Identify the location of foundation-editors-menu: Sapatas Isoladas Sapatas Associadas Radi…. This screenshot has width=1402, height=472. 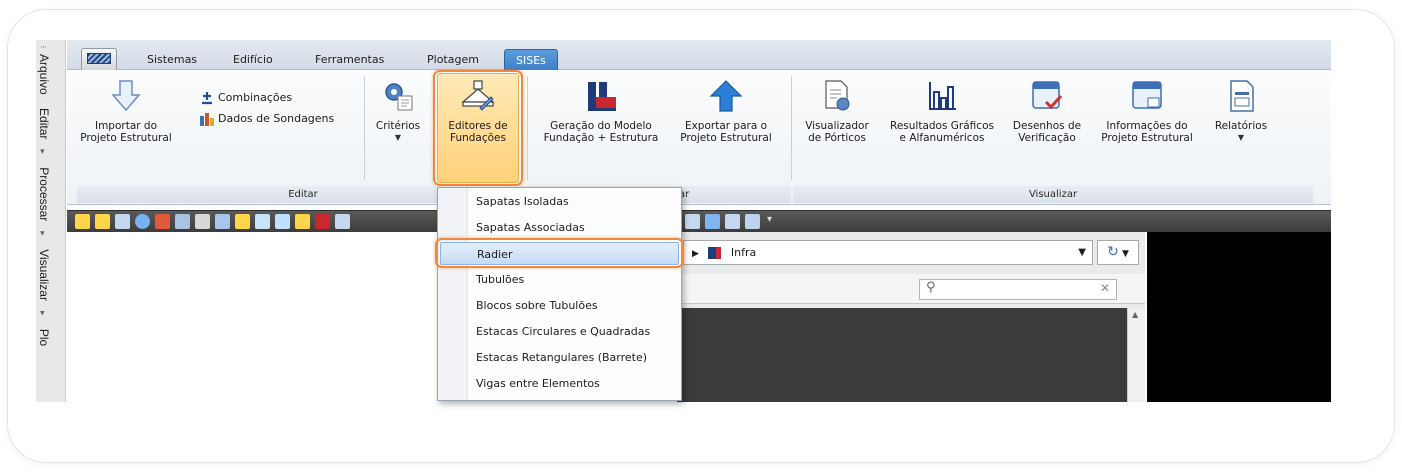
(559, 294).